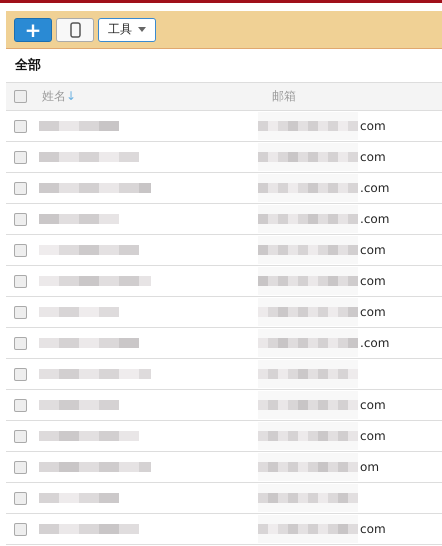 This screenshot has width=442, height=546. I want to click on phone-icon, so click(75, 30).